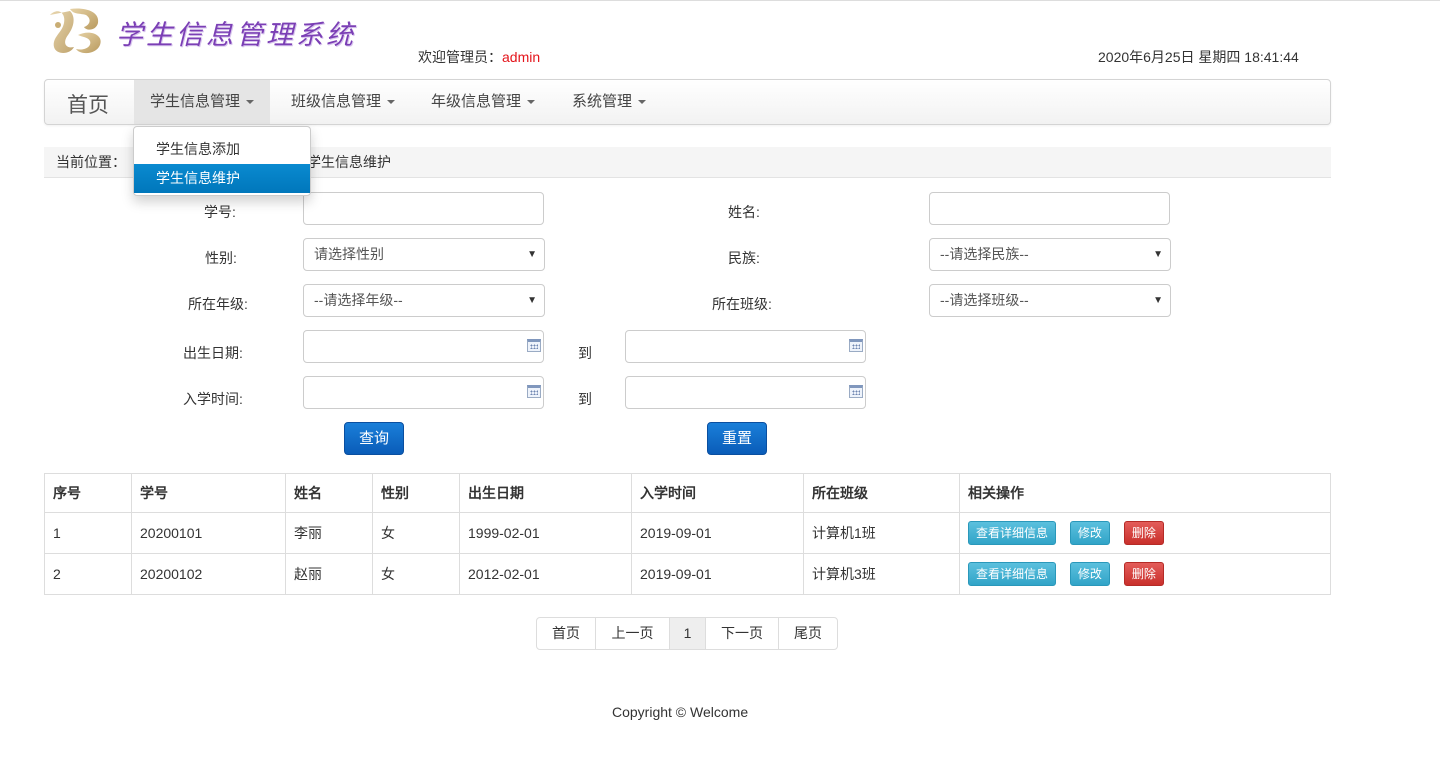 The height and width of the screenshot is (764, 1440). What do you see at coordinates (808, 633) in the screenshot?
I see `page-last-button: 尾页` at bounding box center [808, 633].